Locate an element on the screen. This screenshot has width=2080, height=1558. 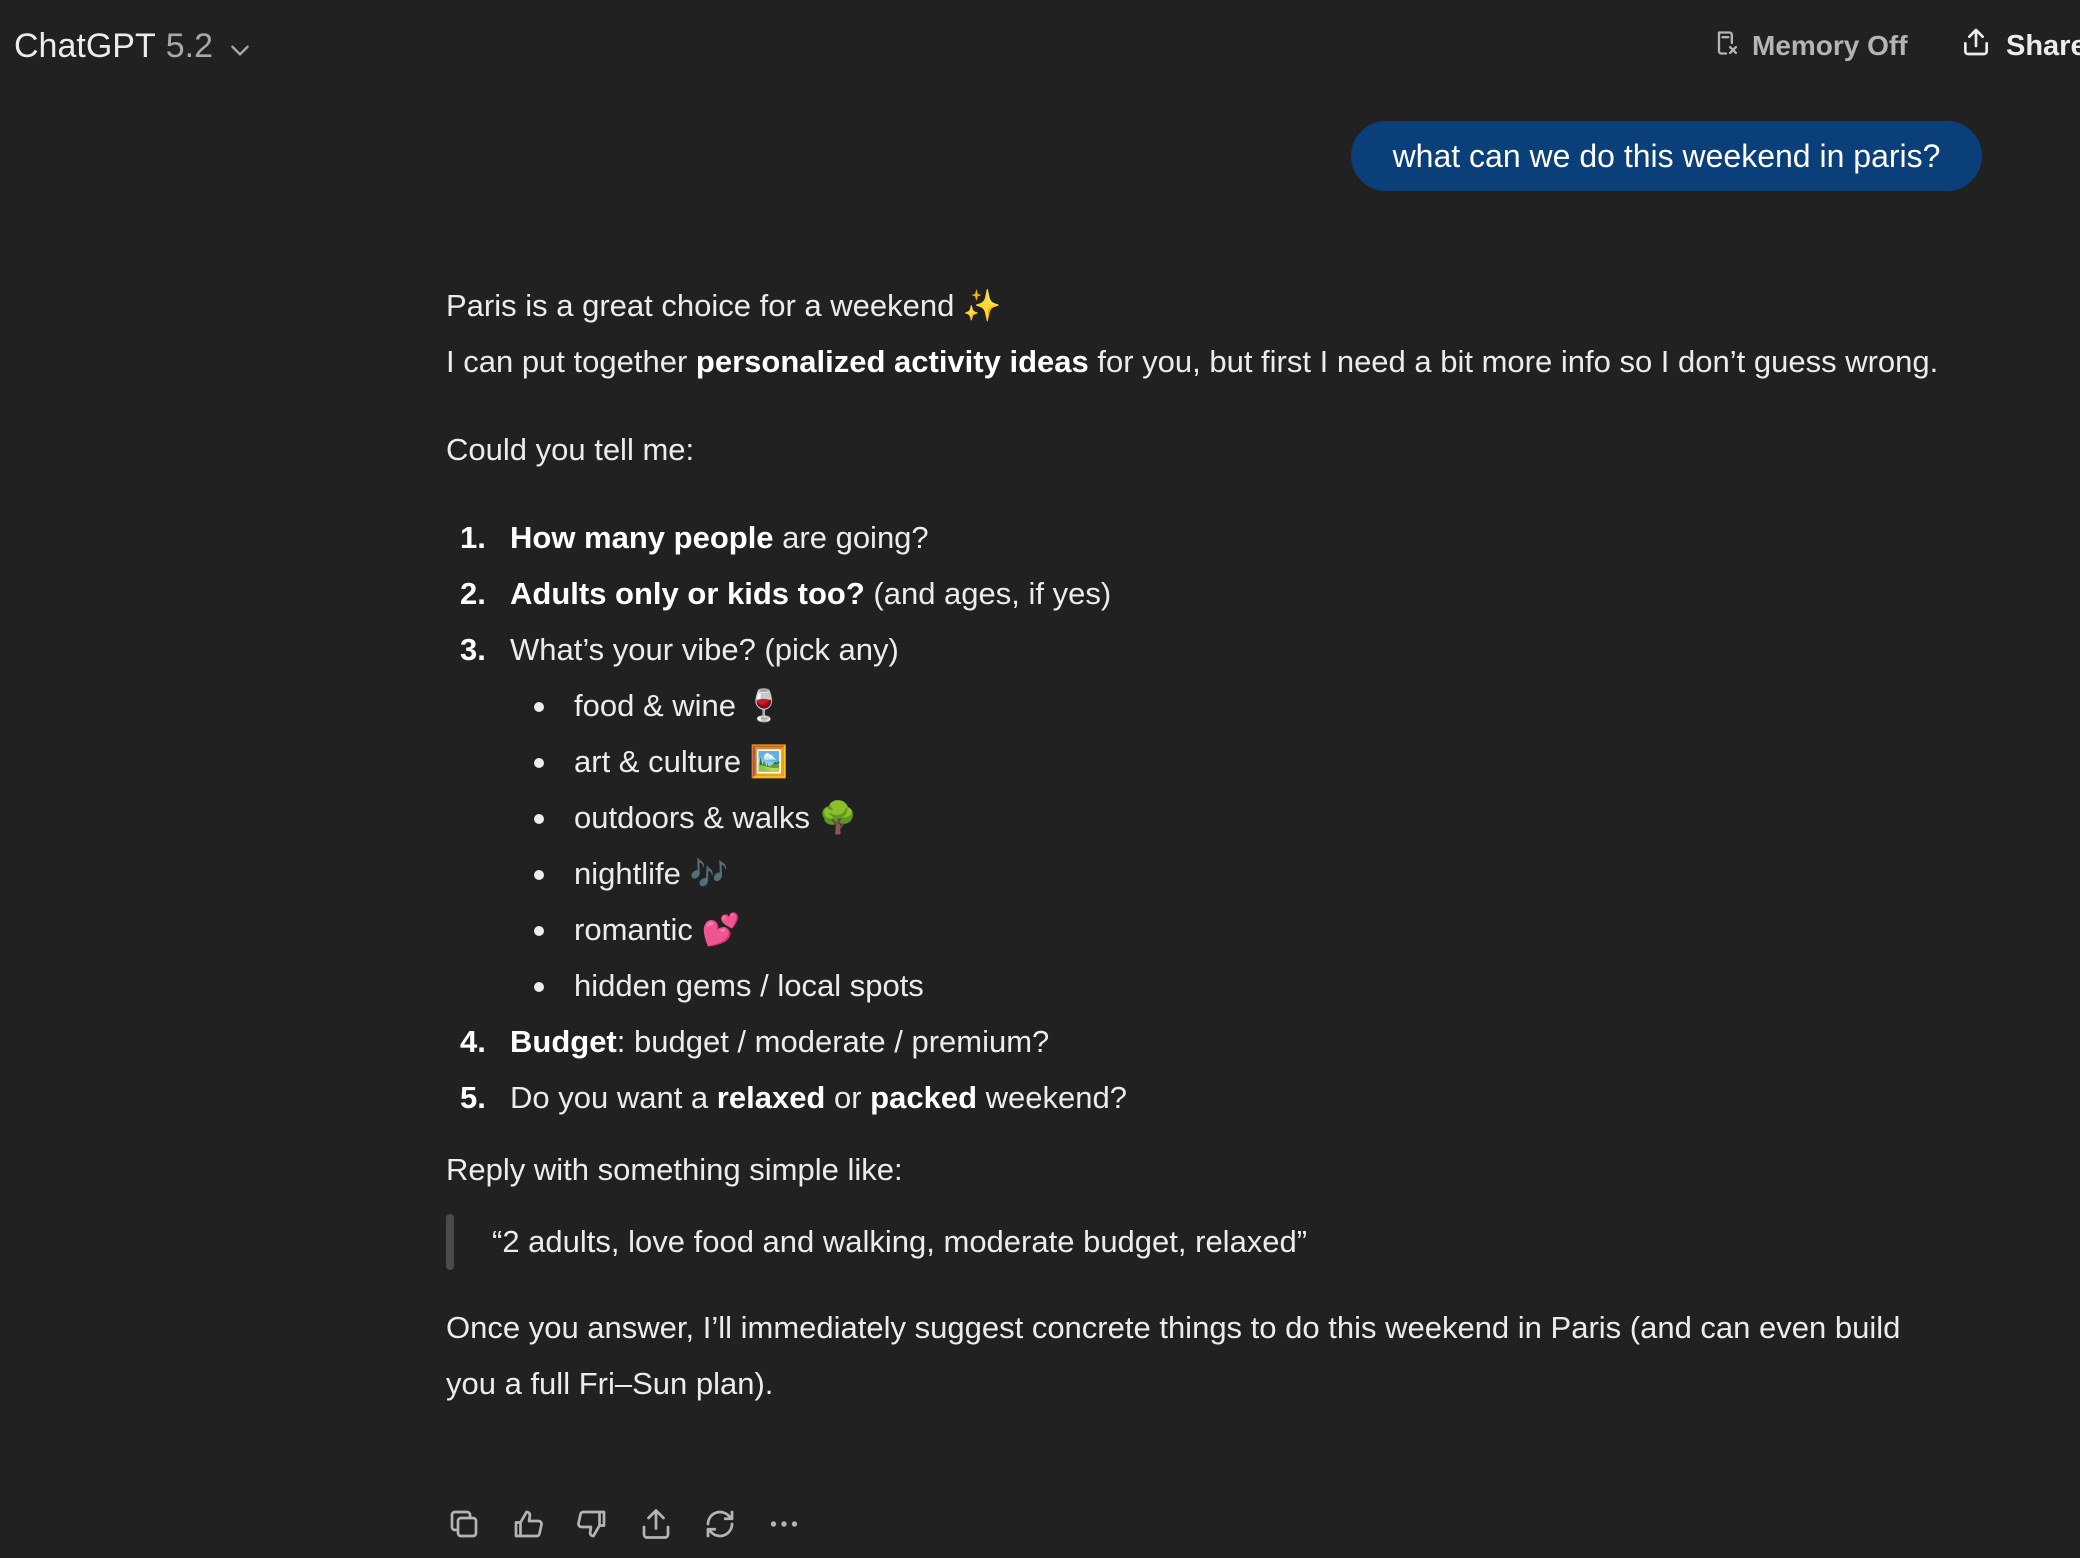
chevron-down-icon is located at coordinates (240, 46).